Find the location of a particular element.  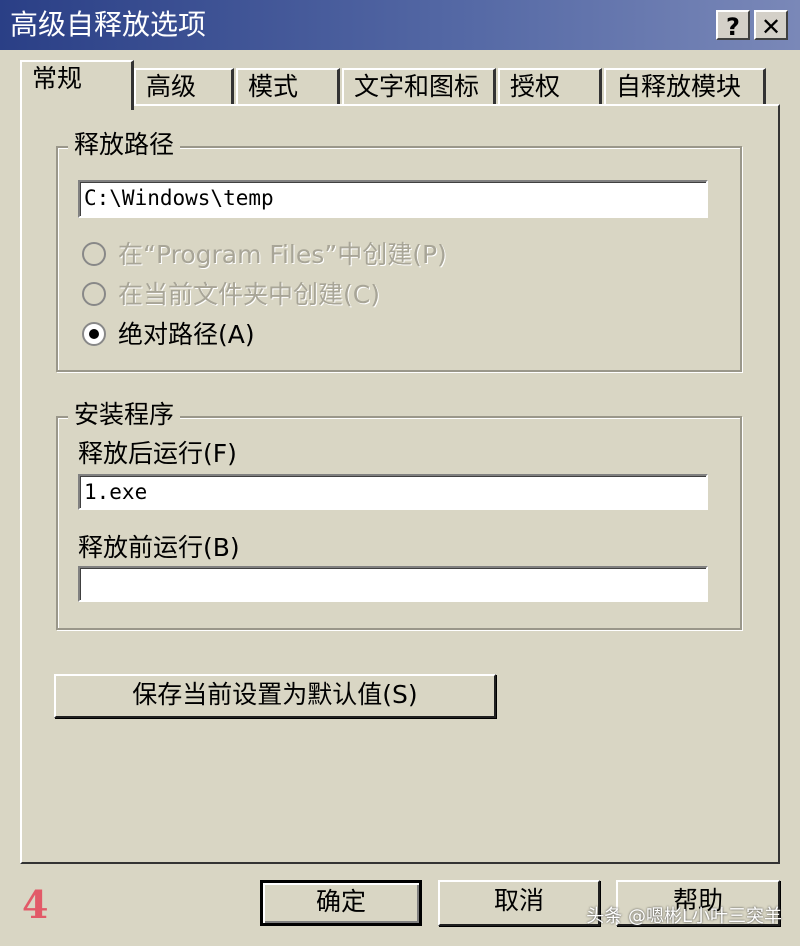

title-bar: 高级自释放选项 ? ✕ is located at coordinates (400, 25).